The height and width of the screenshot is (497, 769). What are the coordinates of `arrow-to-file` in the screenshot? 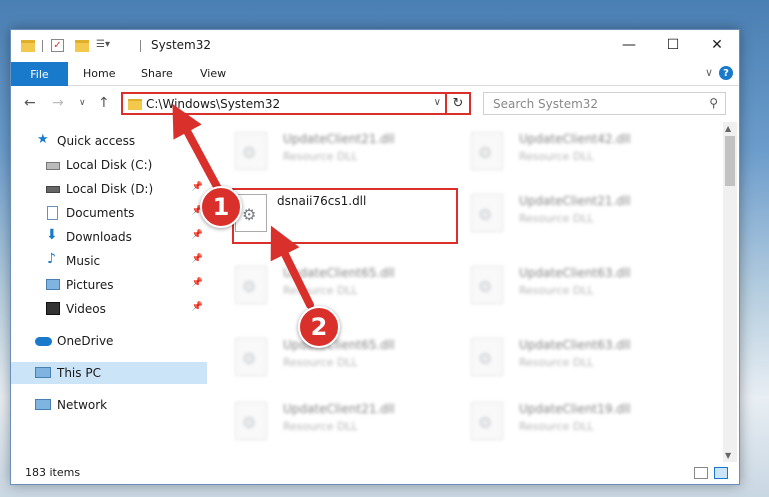 It's located at (292, 267).